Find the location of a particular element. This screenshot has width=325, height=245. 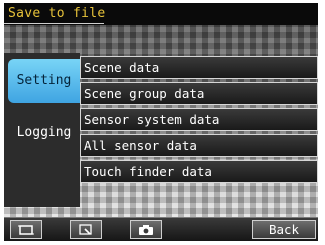

zoom-icon is located at coordinates (86, 229).